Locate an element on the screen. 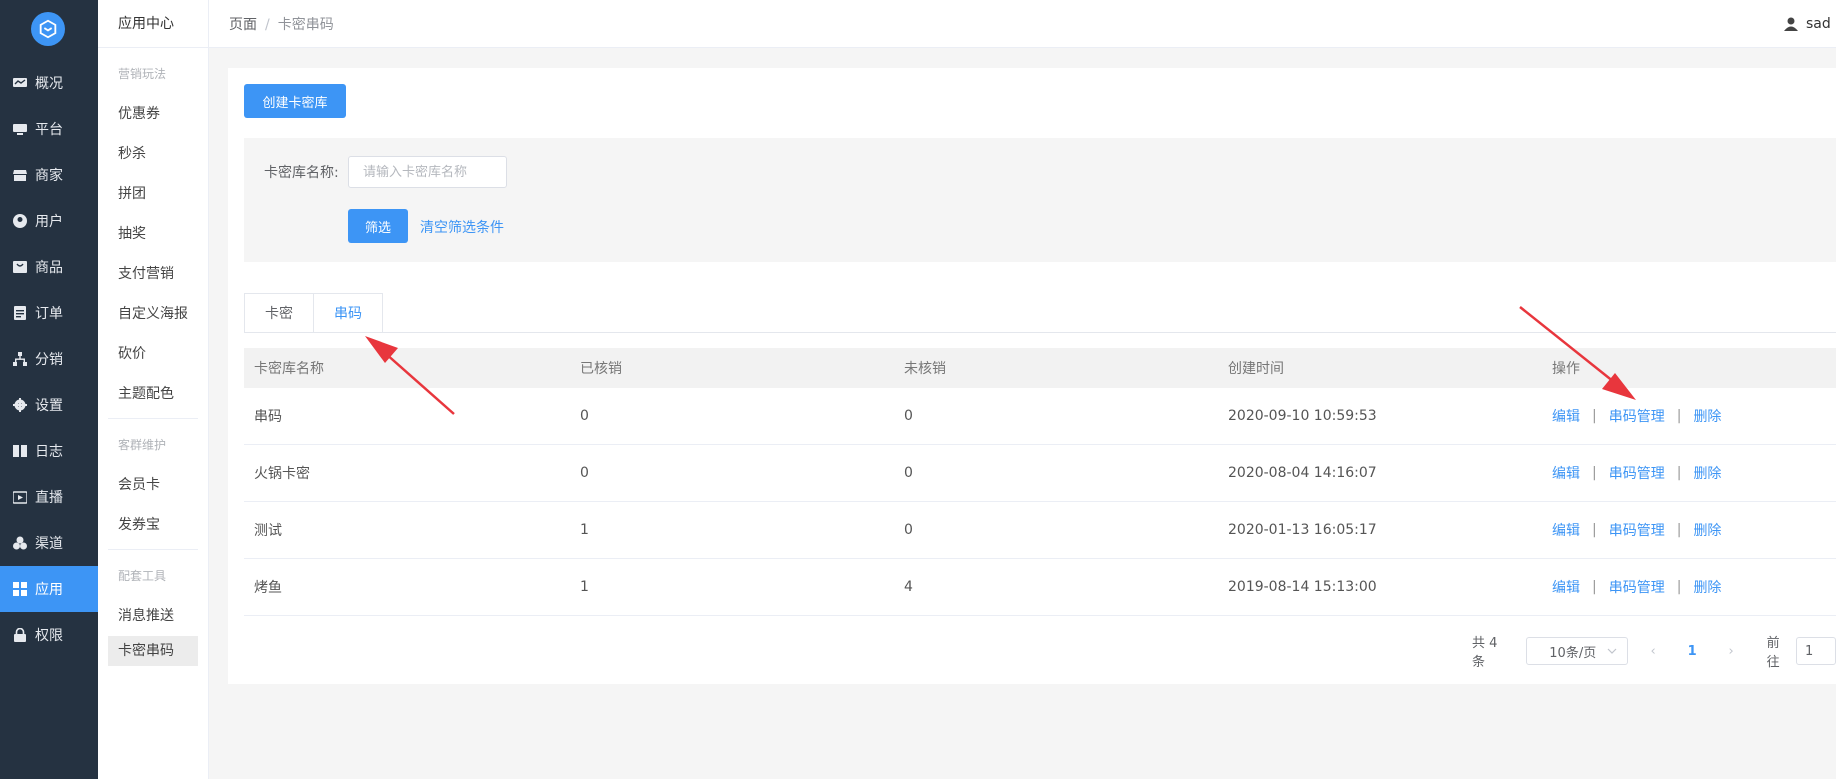 The height and width of the screenshot is (779, 1836). main-sidebar: 概况 平台 商家 用户 商品 订单 分销 设置 日志 直播 渠道 应用 权限 is located at coordinates (49, 389).